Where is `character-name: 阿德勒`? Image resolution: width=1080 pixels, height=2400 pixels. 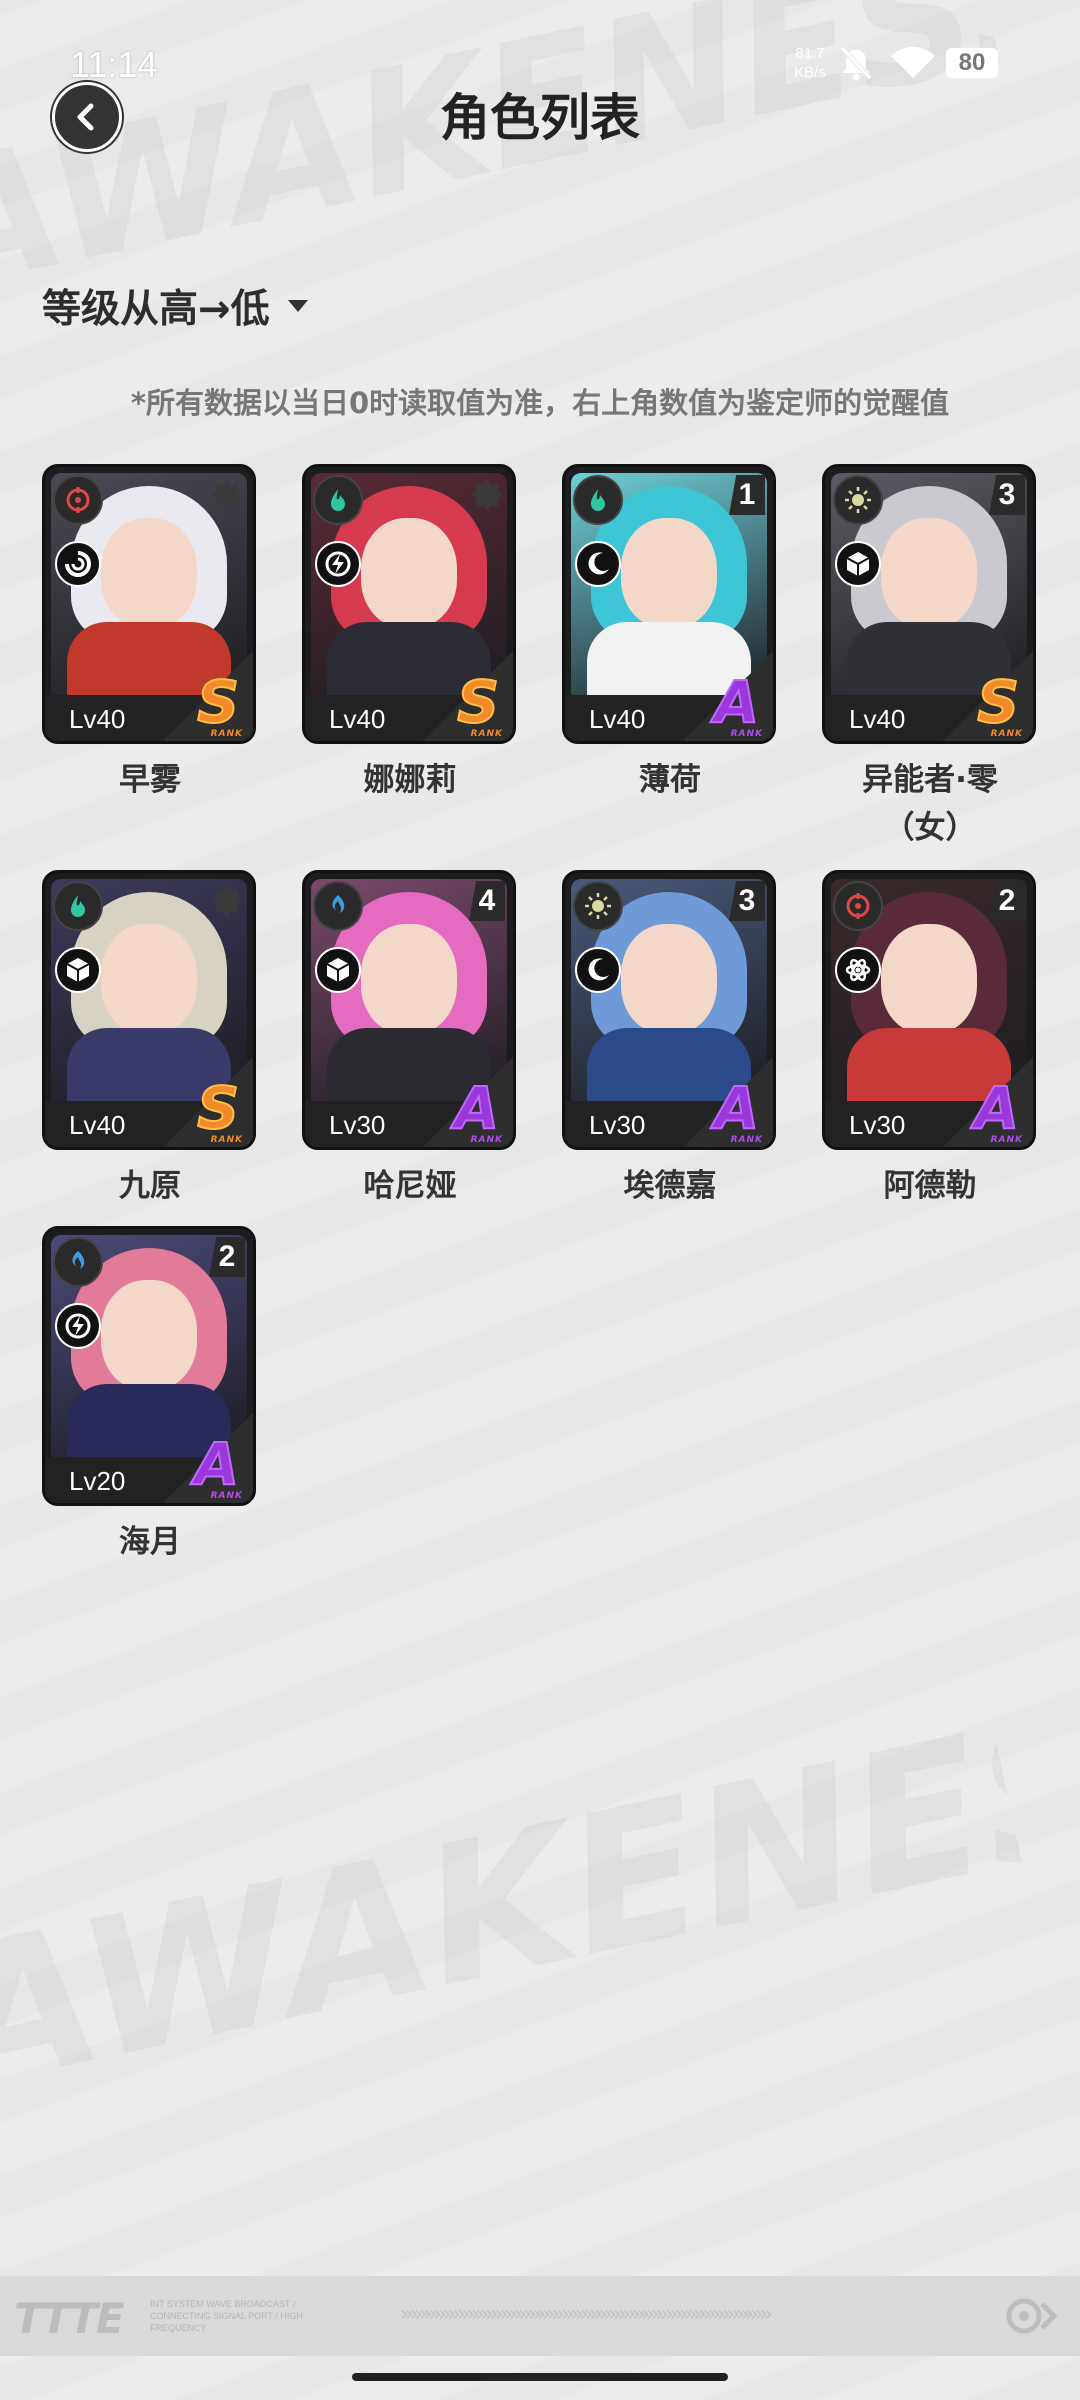 character-name: 阿德勒 is located at coordinates (930, 1186).